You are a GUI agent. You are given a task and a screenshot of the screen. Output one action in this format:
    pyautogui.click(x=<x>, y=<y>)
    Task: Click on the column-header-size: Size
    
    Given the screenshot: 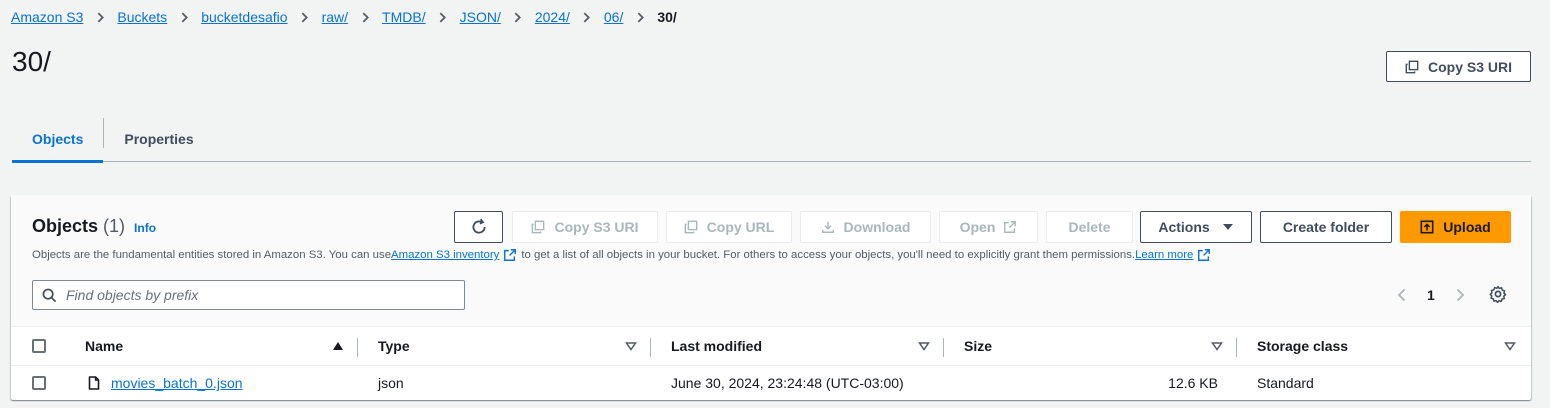 What is the action you would take?
    pyautogui.click(x=978, y=346)
    